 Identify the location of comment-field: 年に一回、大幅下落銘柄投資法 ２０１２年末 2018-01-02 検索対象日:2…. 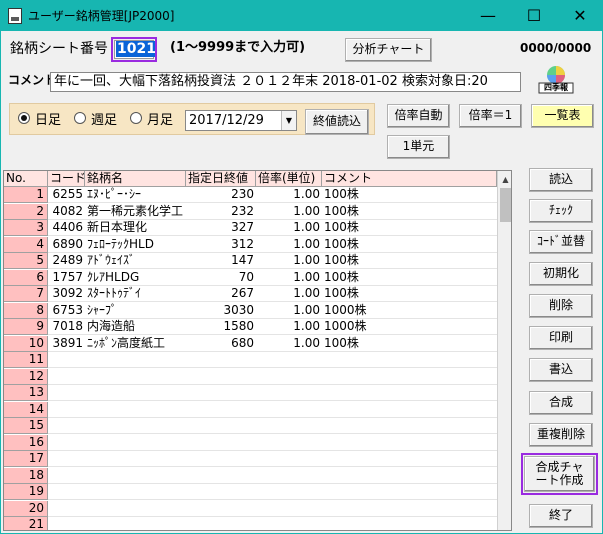
(285, 82).